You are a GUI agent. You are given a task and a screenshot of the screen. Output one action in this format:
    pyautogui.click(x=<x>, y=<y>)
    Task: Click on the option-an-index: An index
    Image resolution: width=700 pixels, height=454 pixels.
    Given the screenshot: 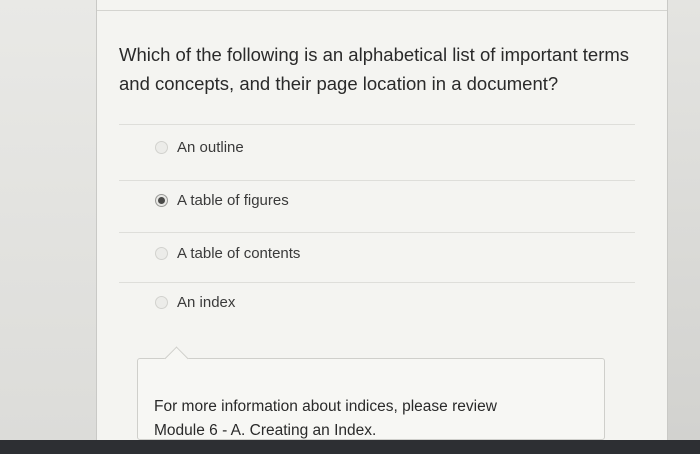 What is the action you would take?
    pyautogui.click(x=195, y=302)
    